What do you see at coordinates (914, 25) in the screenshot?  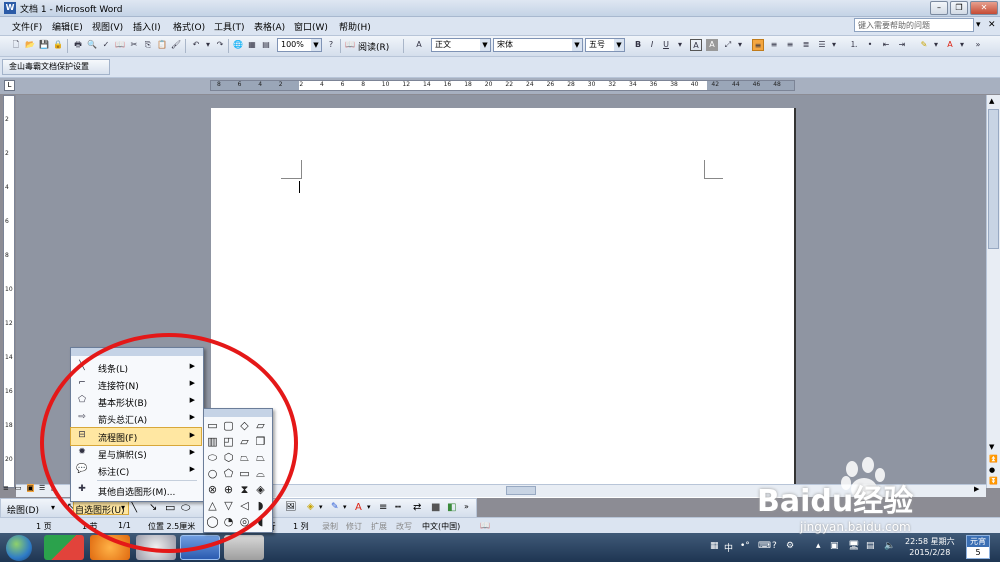 I see `help-search-input: 键入需要帮助的问题` at bounding box center [914, 25].